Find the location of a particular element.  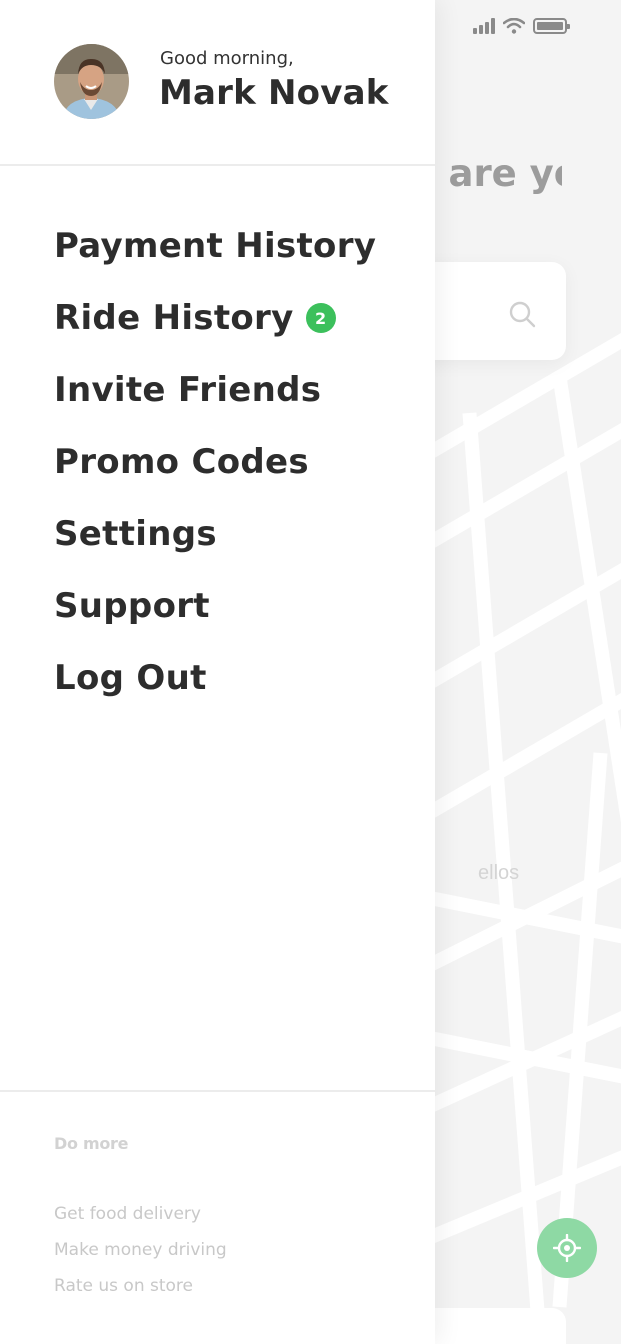

menu-item-settings: Settings is located at coordinates (215, 534).